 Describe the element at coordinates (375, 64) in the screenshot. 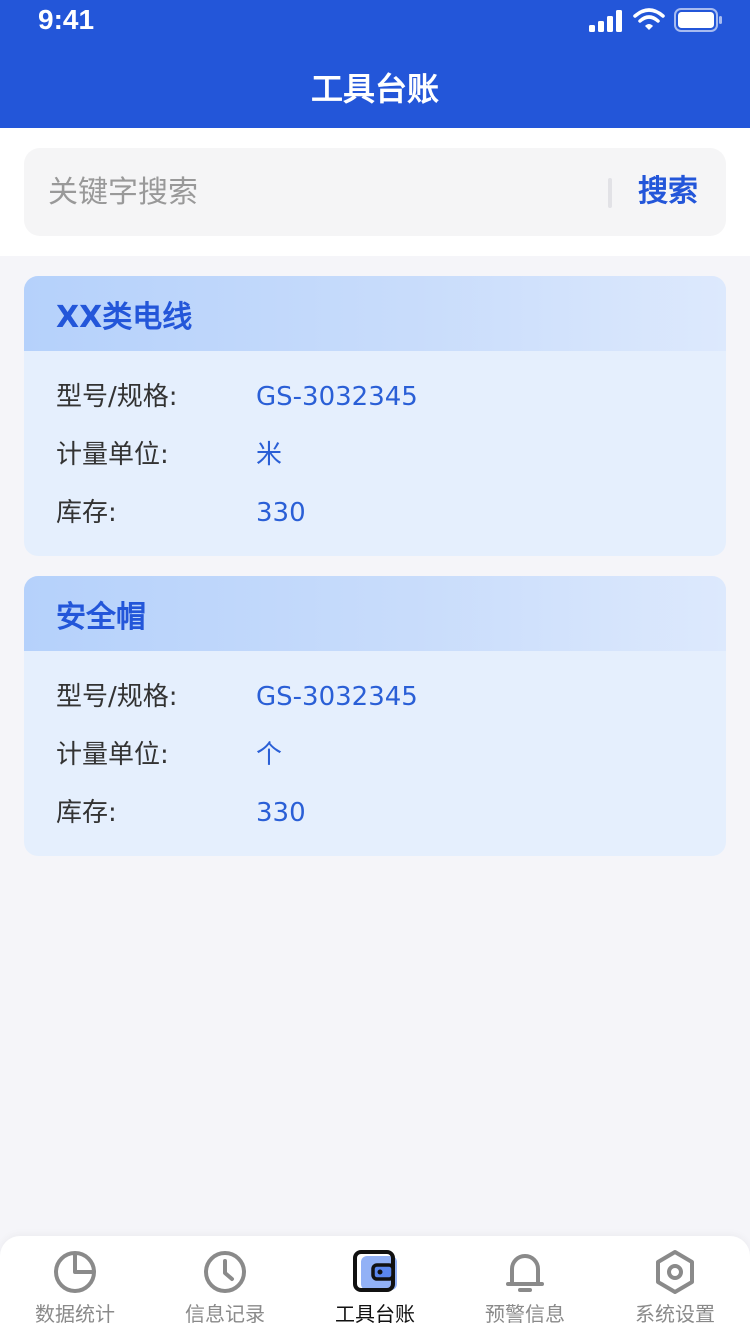

I see `header: 9:41 工具台账` at that location.